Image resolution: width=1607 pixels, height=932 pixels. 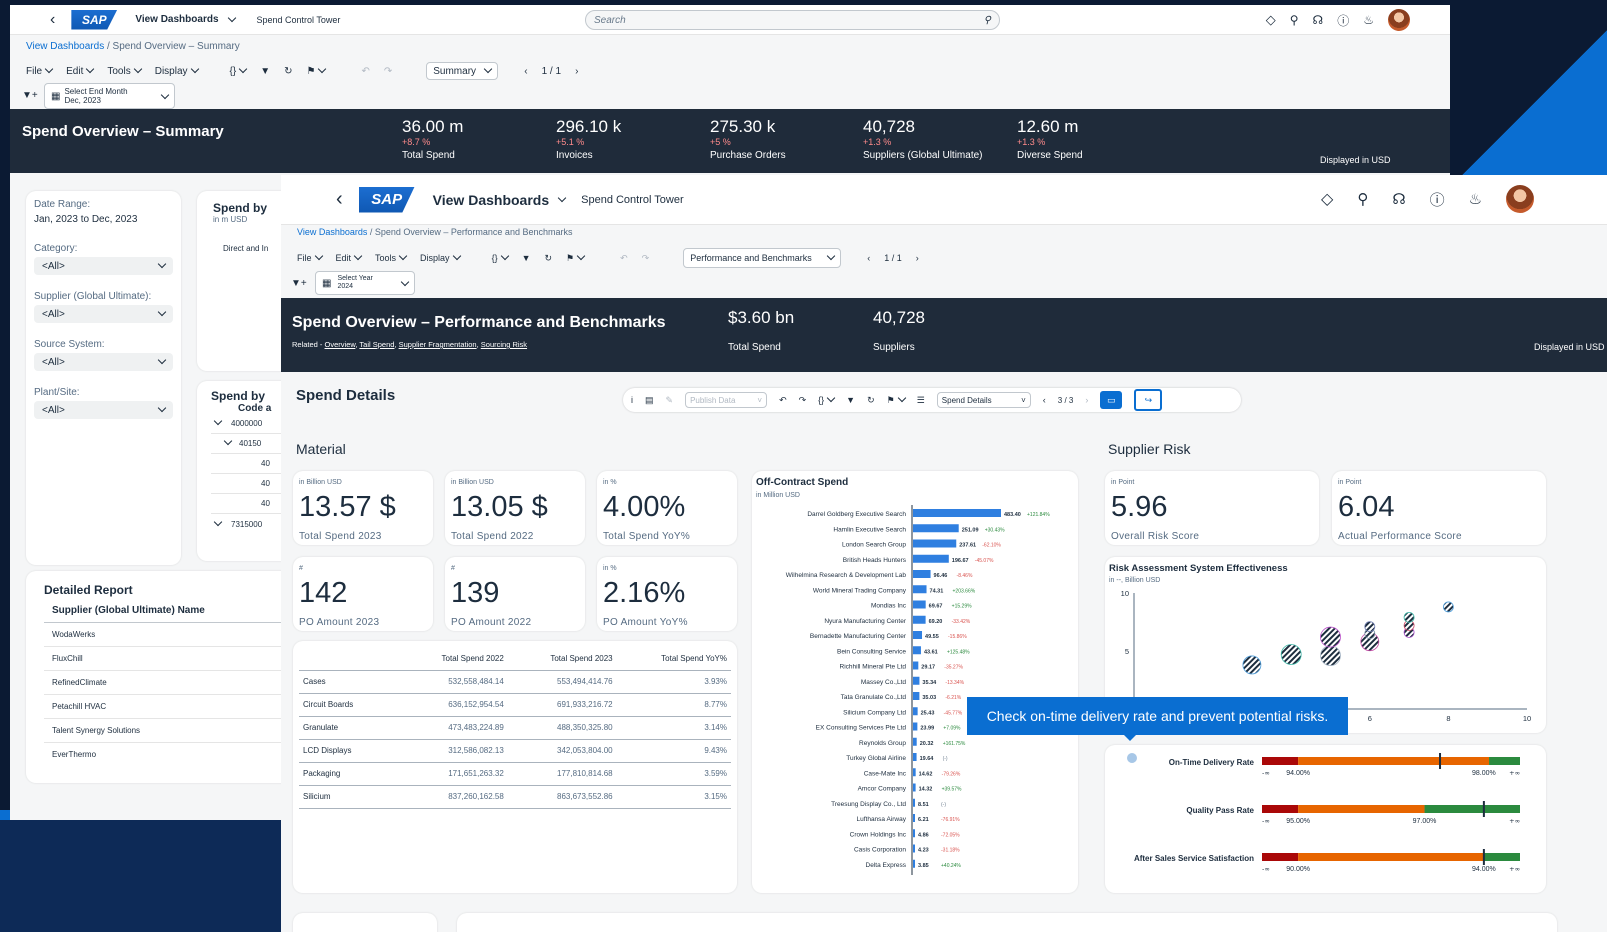 I want to click on source-system-select: <All>, so click(x=103, y=362).